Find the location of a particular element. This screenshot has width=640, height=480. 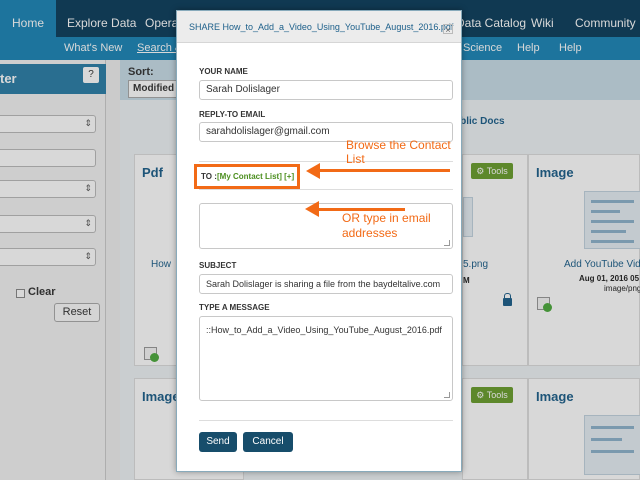

your-name-label: YOUR NAME is located at coordinates (223, 71).